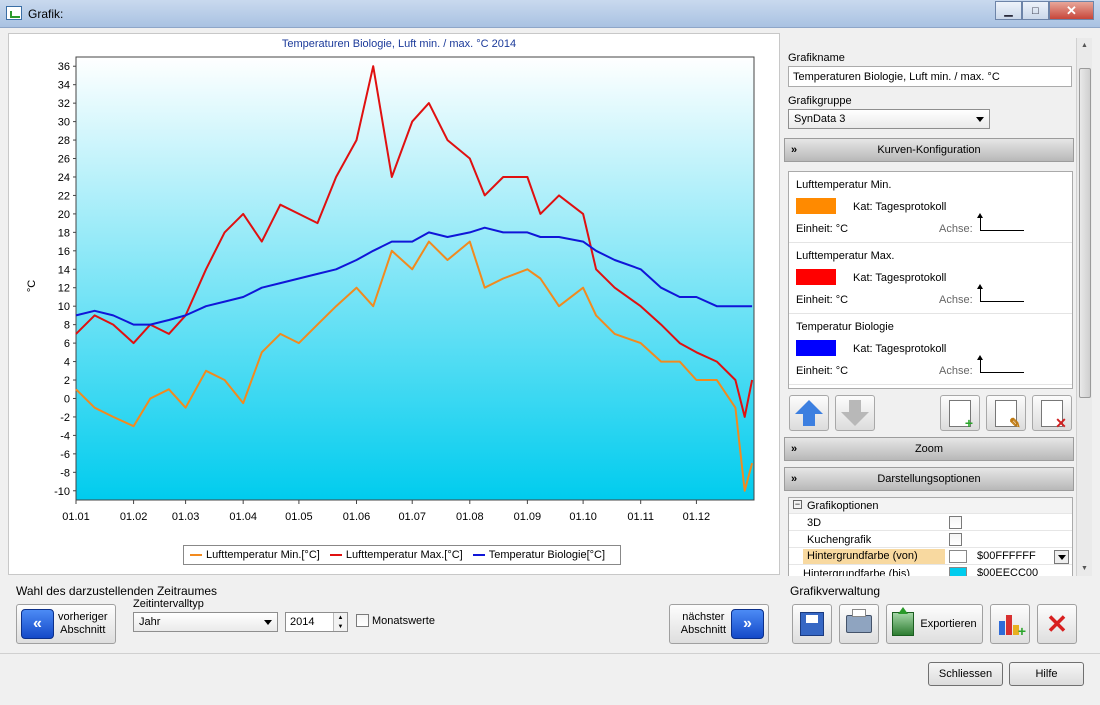 The height and width of the screenshot is (705, 1100). Describe the element at coordinates (205, 622) in the screenshot. I see `intervall-select: Jahr` at that location.